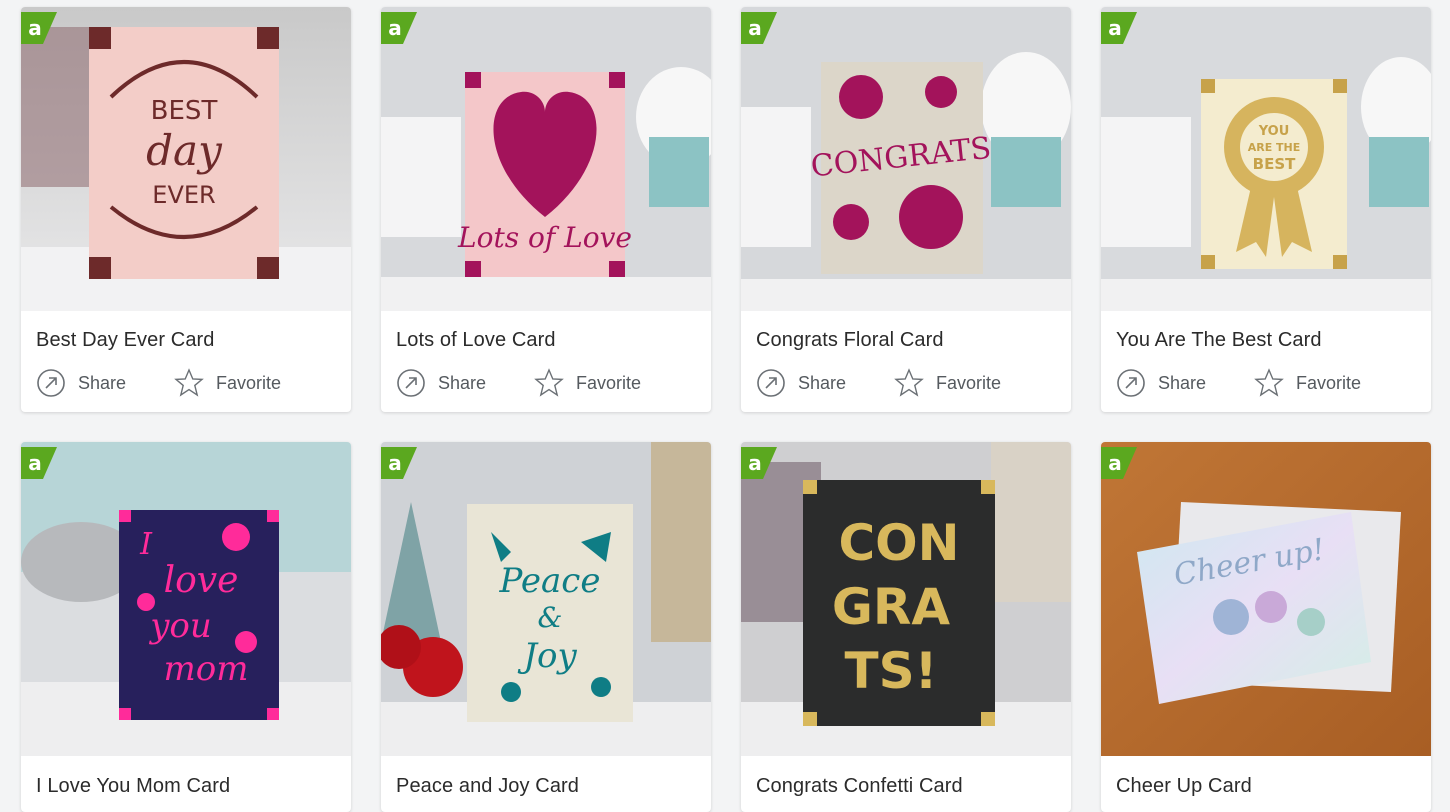 The width and height of the screenshot is (1450, 812). Describe the element at coordinates (850, 340) in the screenshot. I see `card-title: Congrats Floral Card` at that location.